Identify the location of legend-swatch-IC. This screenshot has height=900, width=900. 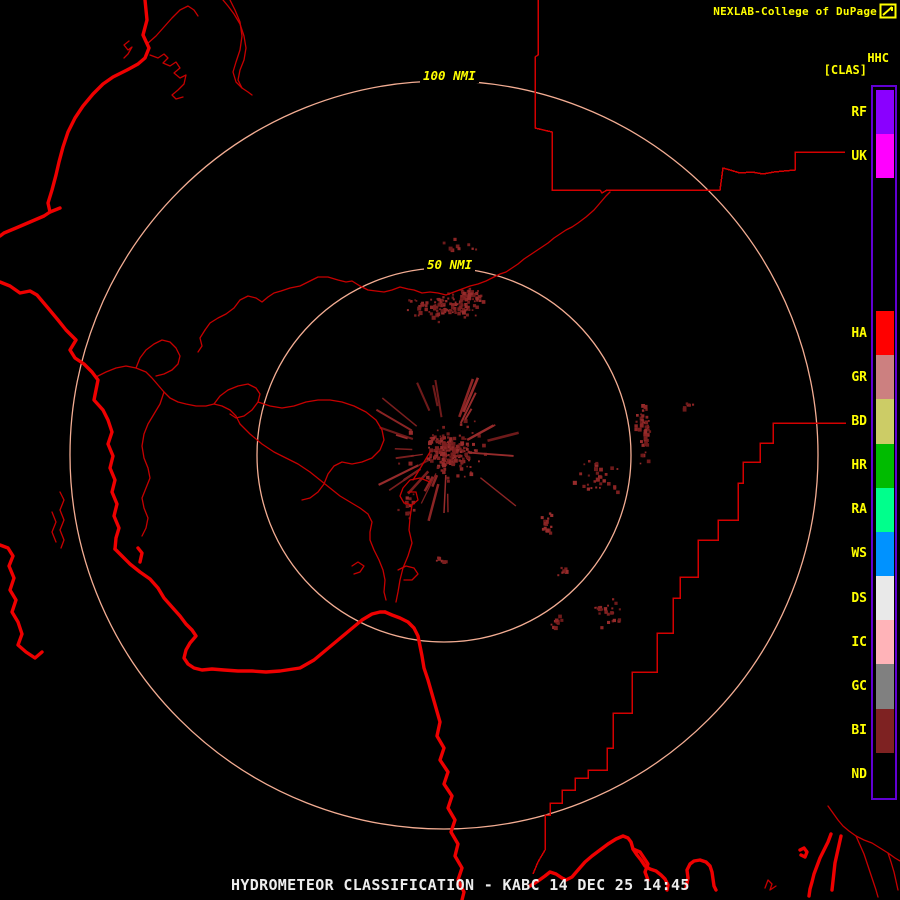
(885, 642).